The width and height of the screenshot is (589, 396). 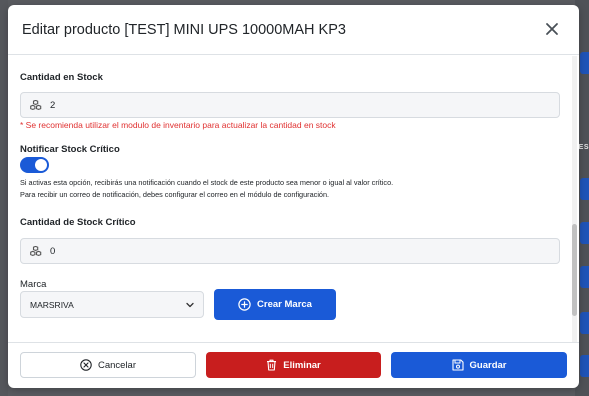 I want to click on cancel-button: Cancelar, so click(x=108, y=365).